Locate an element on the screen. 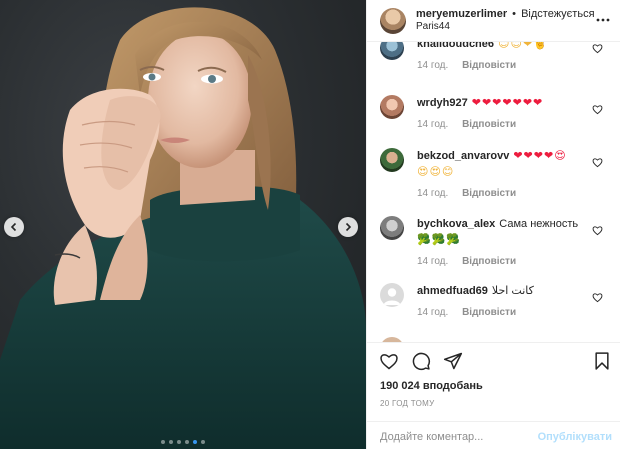 Image resolution: width=620 pixels, height=449 pixels. comment-input is located at coordinates (460, 436).